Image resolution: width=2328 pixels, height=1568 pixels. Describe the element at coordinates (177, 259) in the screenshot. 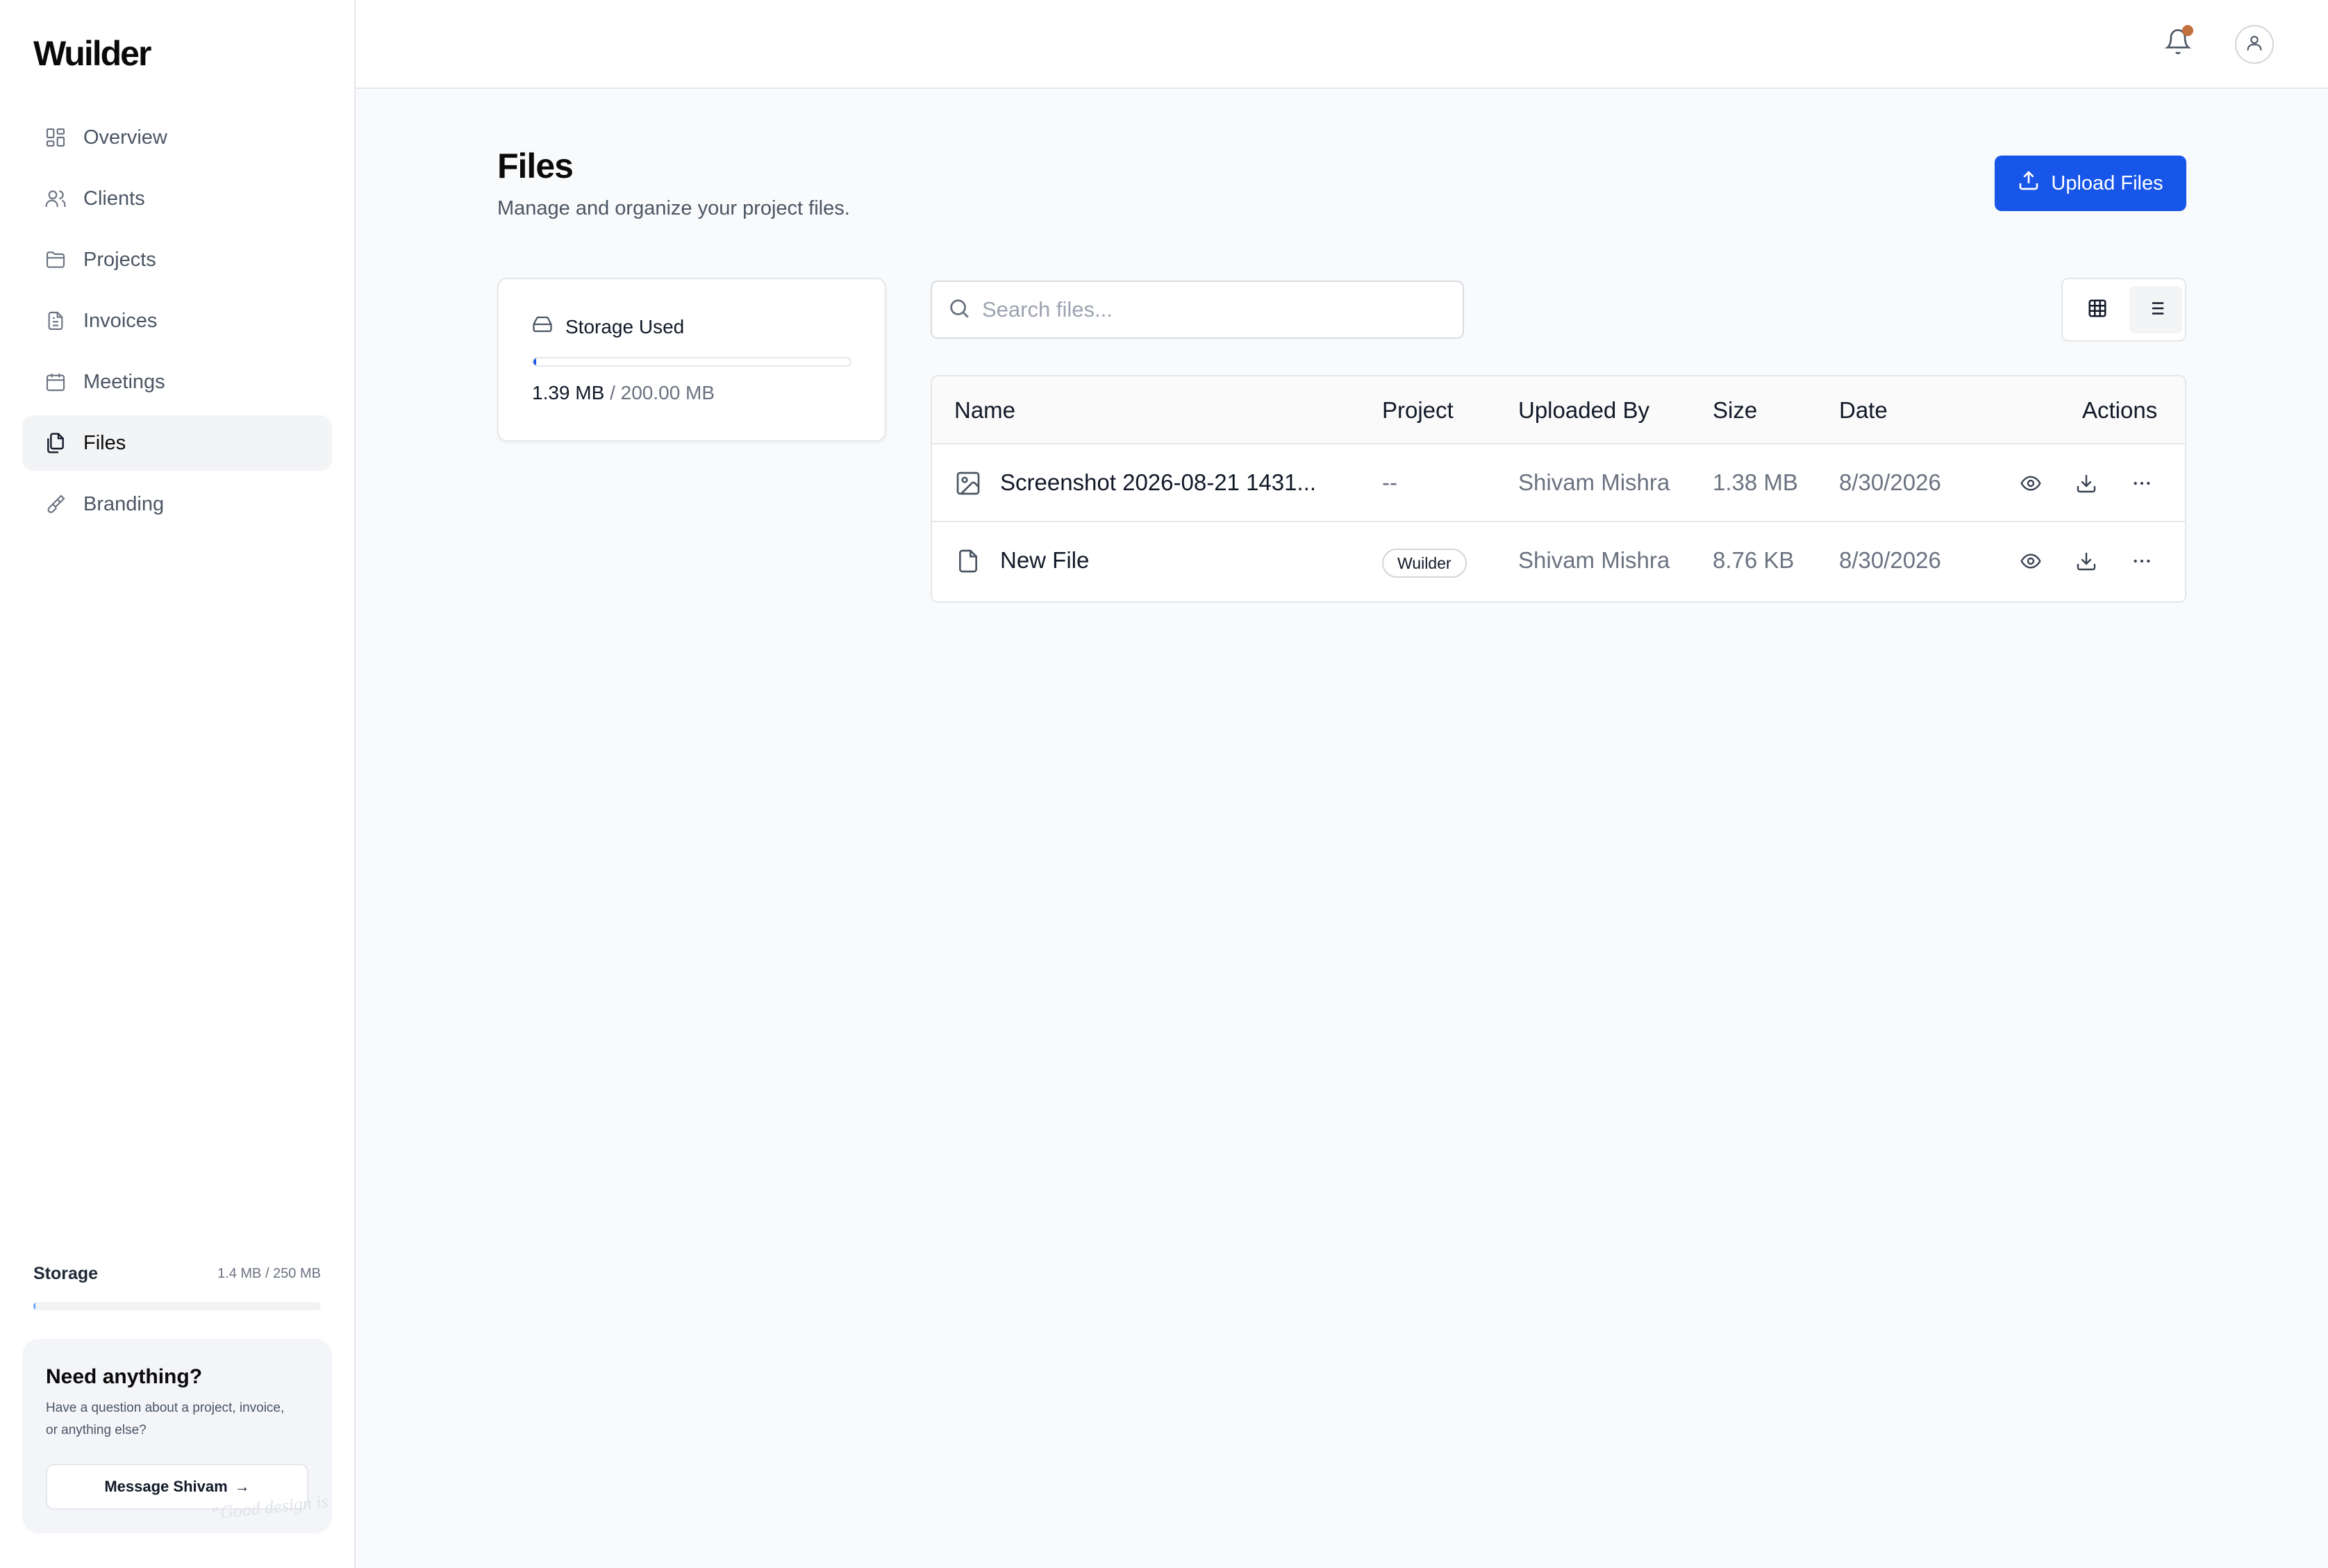

I see `sidebar-item-projects: Projects` at that location.